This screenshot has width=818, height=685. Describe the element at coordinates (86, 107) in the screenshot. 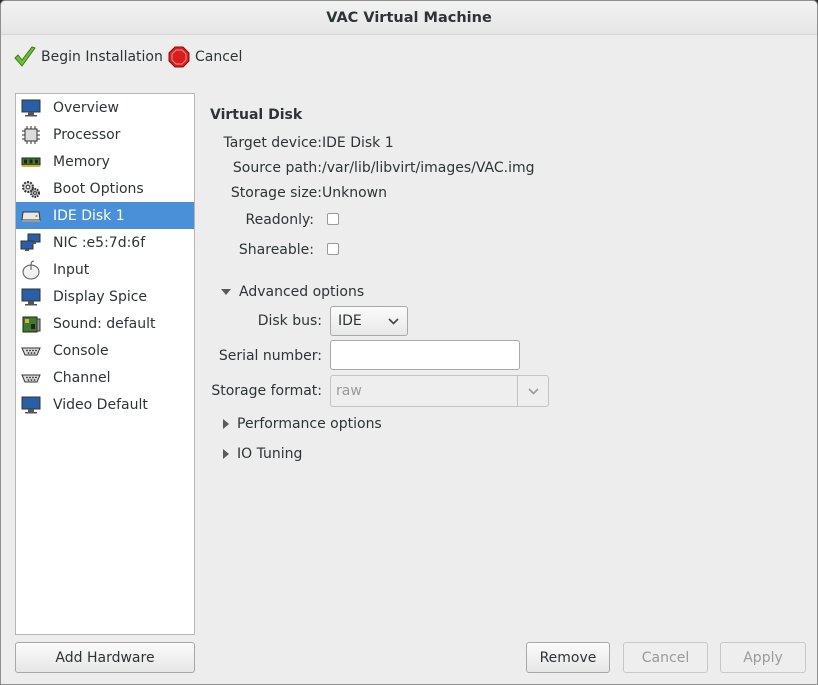

I see `sidebar-item-label: Overview` at that location.